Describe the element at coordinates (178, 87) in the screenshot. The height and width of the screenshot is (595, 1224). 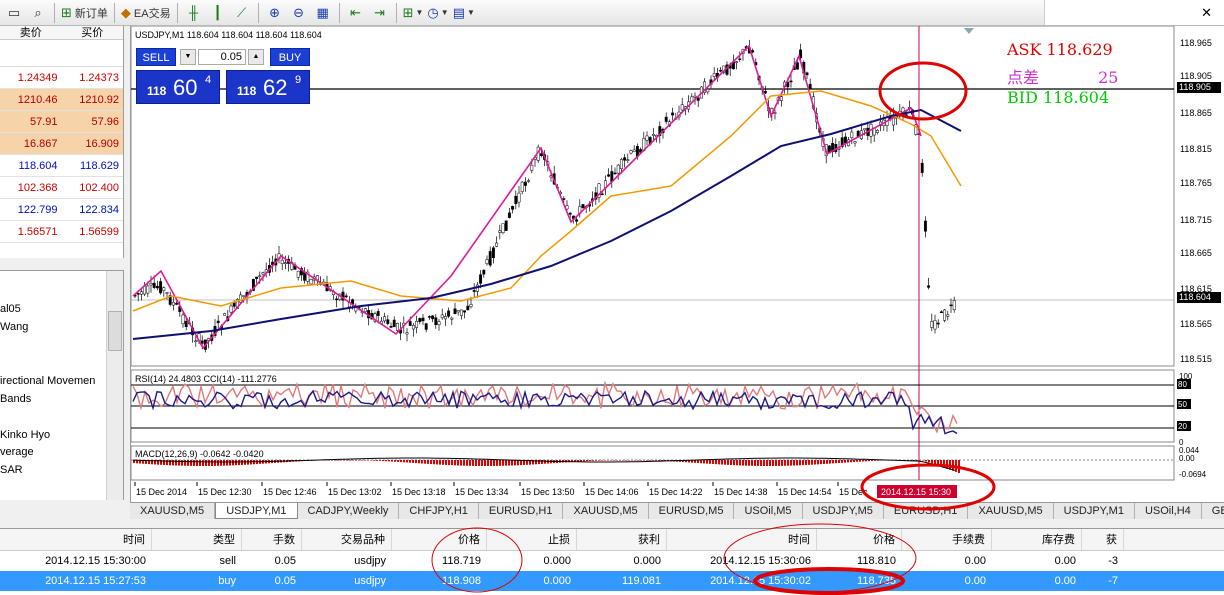
I see `sell-price-box: 118 60 4` at that location.